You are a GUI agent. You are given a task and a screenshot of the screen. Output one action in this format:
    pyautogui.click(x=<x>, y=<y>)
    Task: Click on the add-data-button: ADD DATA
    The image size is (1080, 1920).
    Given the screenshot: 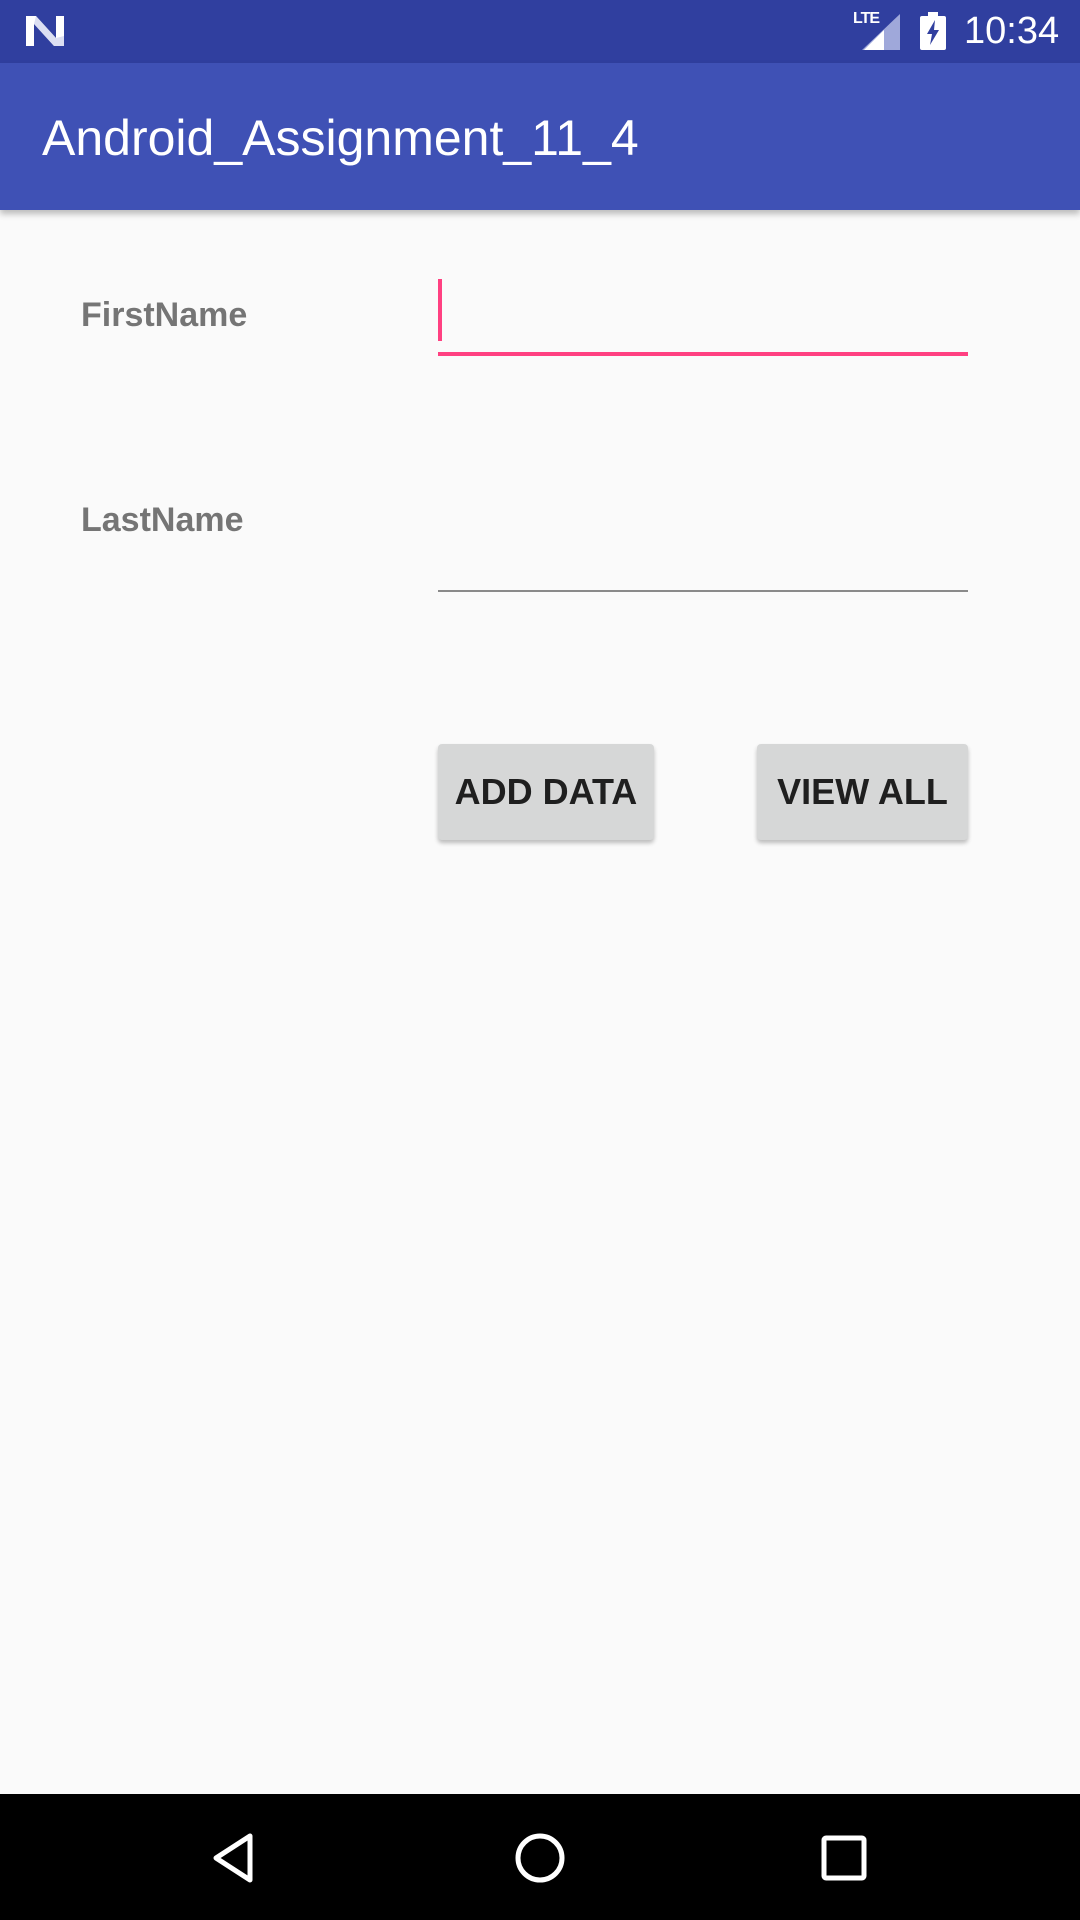 What is the action you would take?
    pyautogui.click(x=546, y=792)
    